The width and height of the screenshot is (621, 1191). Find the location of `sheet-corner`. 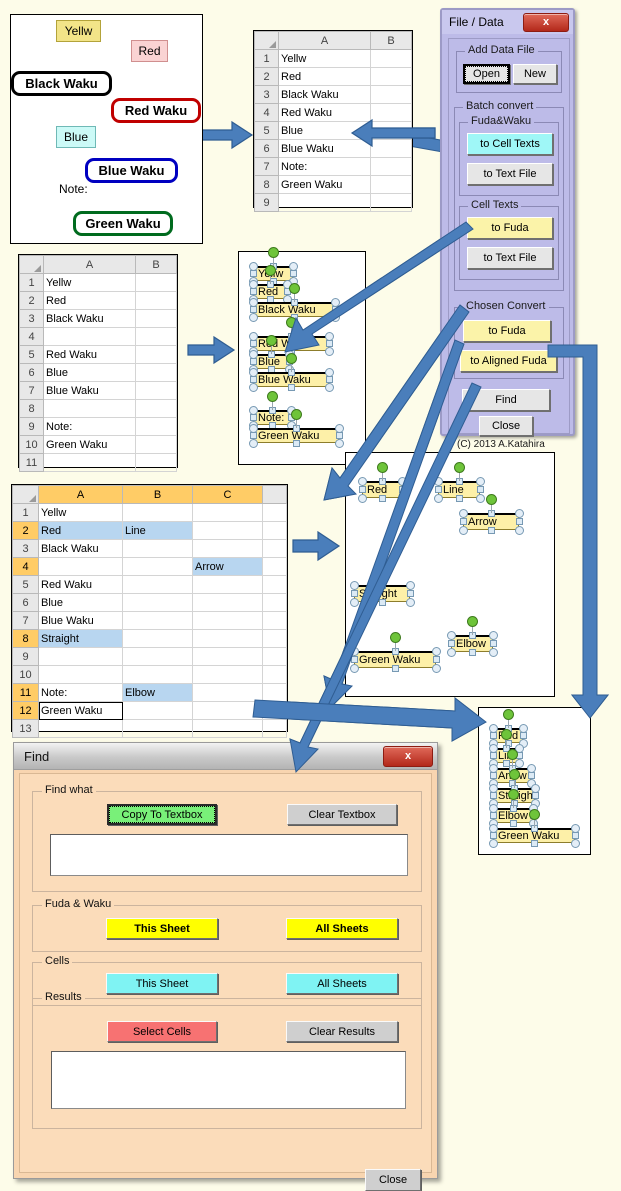

sheet-corner is located at coordinates (31, 264).